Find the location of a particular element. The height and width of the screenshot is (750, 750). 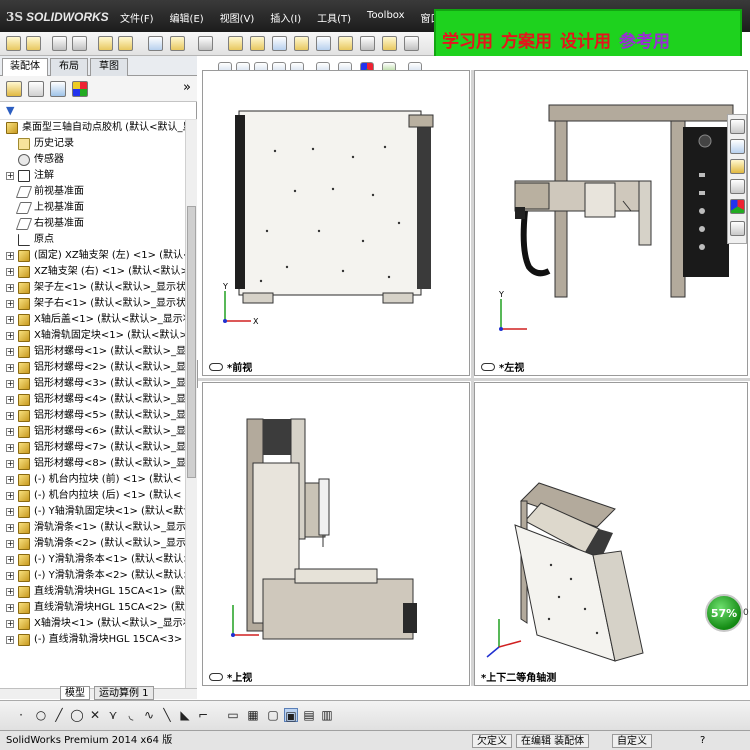

tree-item: 历史记录 is located at coordinates (92, 144).